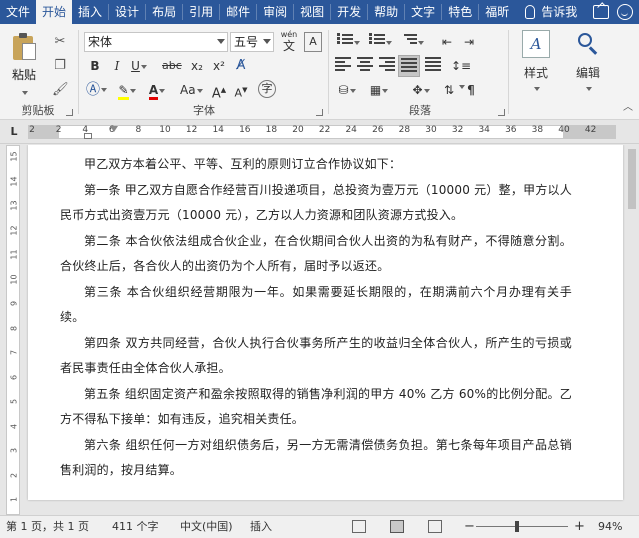 Image resolution: width=639 pixels, height=538 pixels. Describe the element at coordinates (114, 129) in the screenshot. I see `first-line-indent-marker` at that location.